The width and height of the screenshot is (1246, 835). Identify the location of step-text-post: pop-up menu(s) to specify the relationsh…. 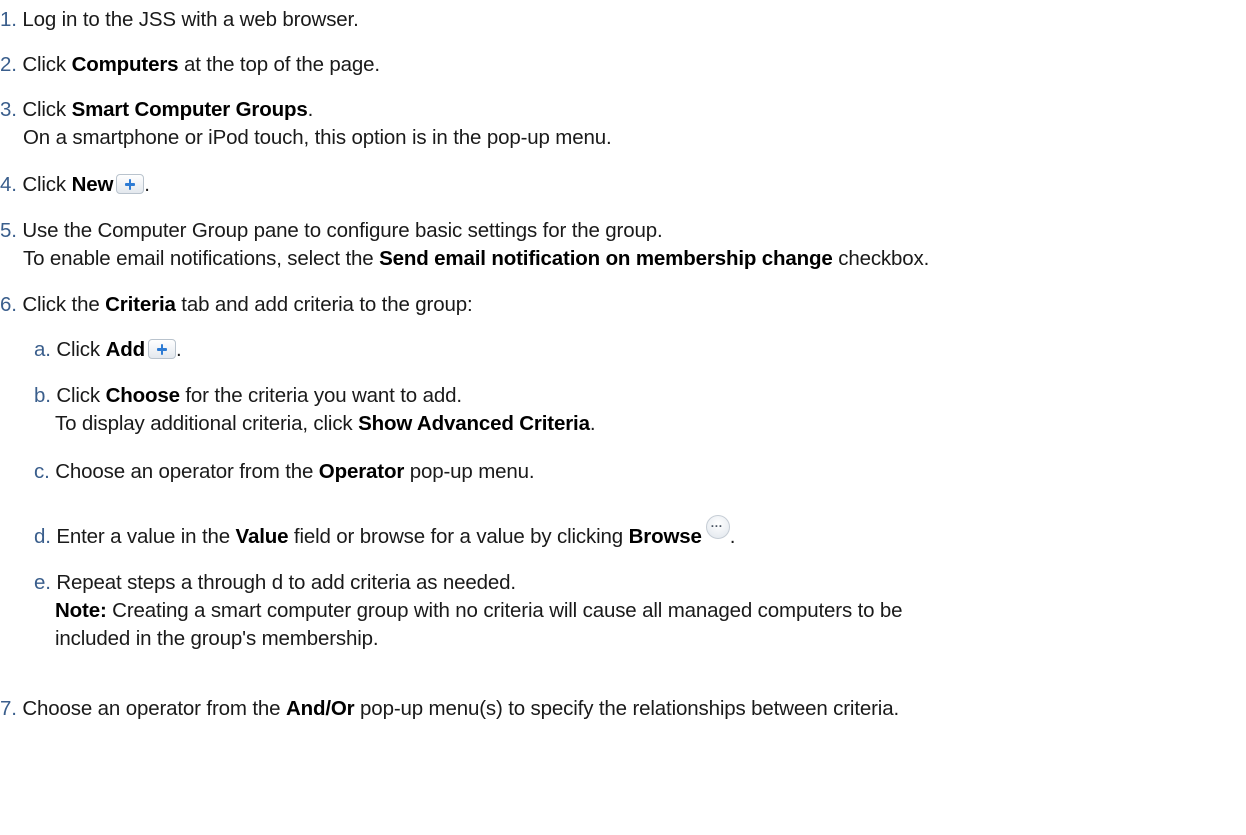
(626, 708).